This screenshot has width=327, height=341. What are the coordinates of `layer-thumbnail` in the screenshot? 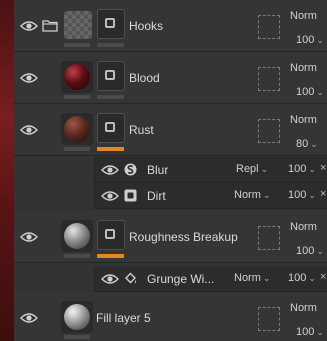 It's located at (78, 25).